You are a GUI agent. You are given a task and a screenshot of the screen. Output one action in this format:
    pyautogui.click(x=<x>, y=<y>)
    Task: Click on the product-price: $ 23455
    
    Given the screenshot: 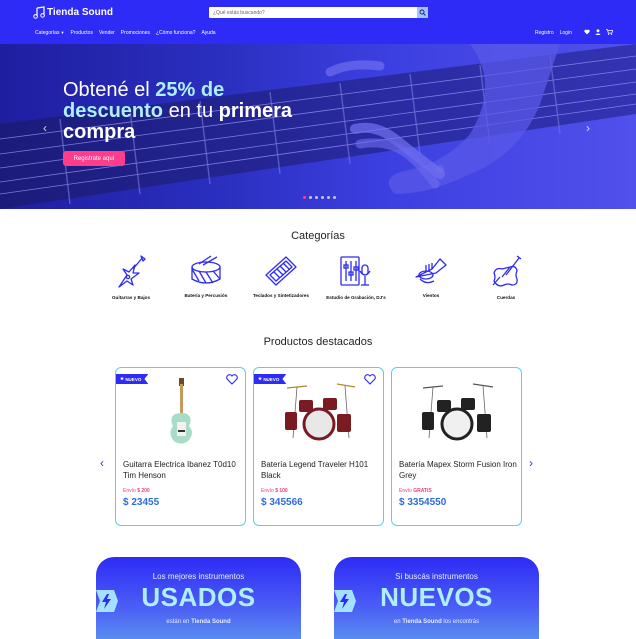 What is the action you would take?
    pyautogui.click(x=141, y=502)
    